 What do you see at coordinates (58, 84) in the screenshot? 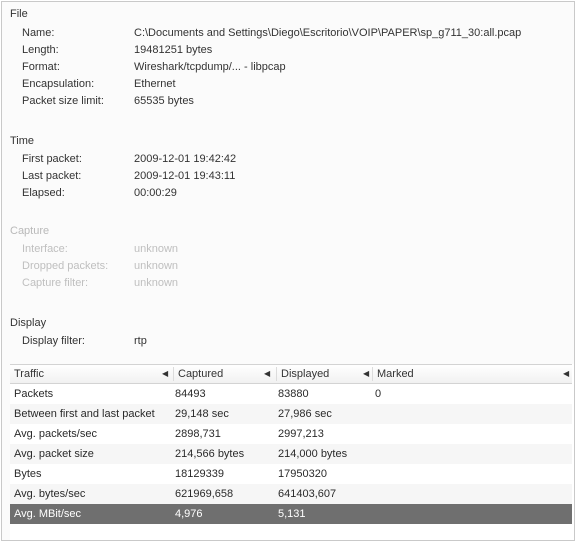
I see `file-encapsulation-label: Encapsulation:` at bounding box center [58, 84].